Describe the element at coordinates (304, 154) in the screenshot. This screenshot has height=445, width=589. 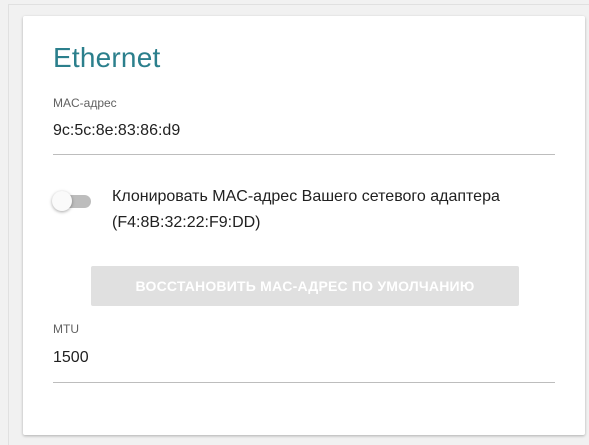
I see `mac-address-underline` at that location.